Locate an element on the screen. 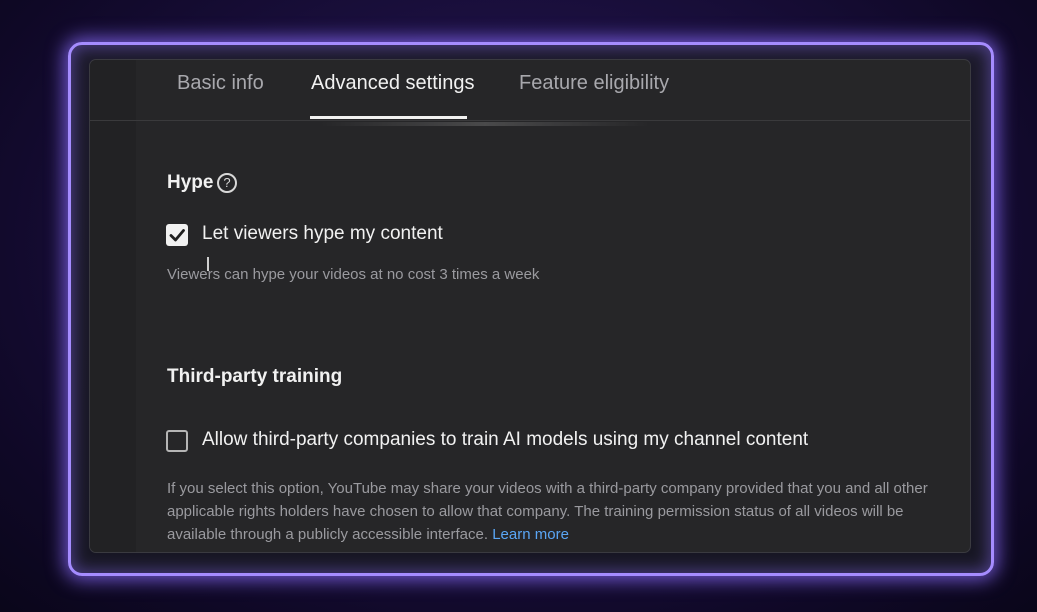  tab-basic-info: Basic info is located at coordinates (220, 83).